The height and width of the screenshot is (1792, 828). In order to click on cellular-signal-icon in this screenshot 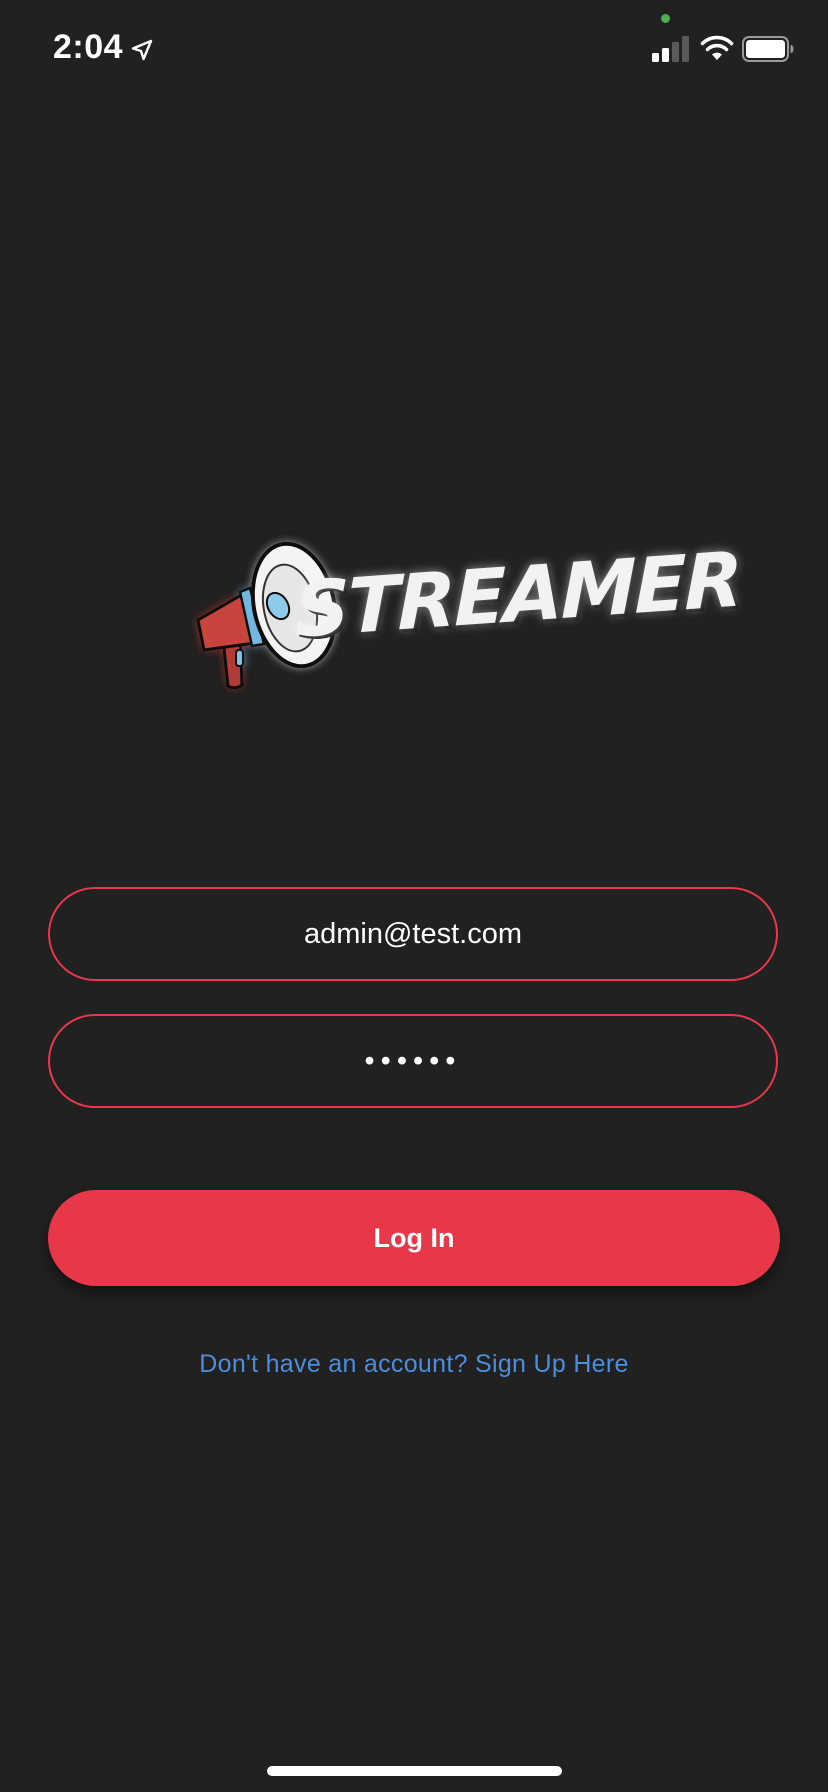, I will do `click(670, 49)`.